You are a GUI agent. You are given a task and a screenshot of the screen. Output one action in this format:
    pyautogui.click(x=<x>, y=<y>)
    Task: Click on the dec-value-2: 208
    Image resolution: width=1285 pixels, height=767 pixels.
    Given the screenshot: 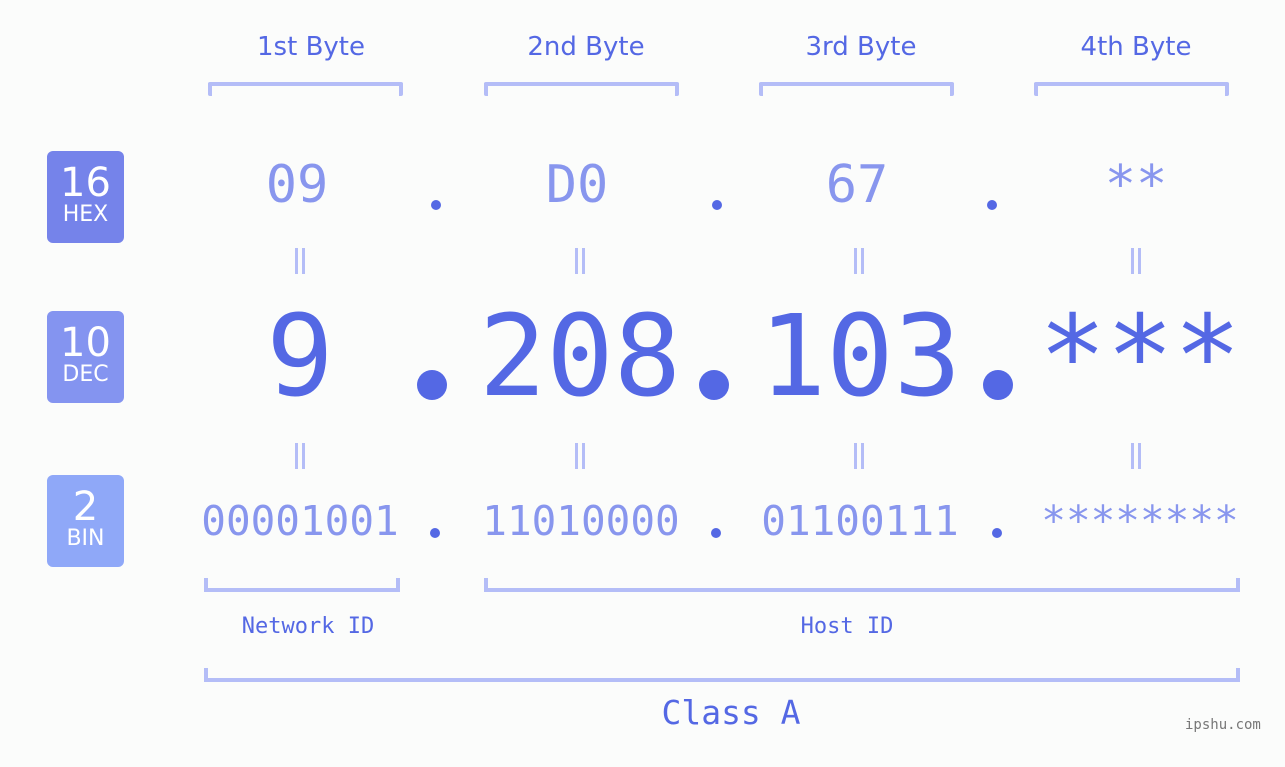 What is the action you would take?
    pyautogui.click(x=580, y=357)
    